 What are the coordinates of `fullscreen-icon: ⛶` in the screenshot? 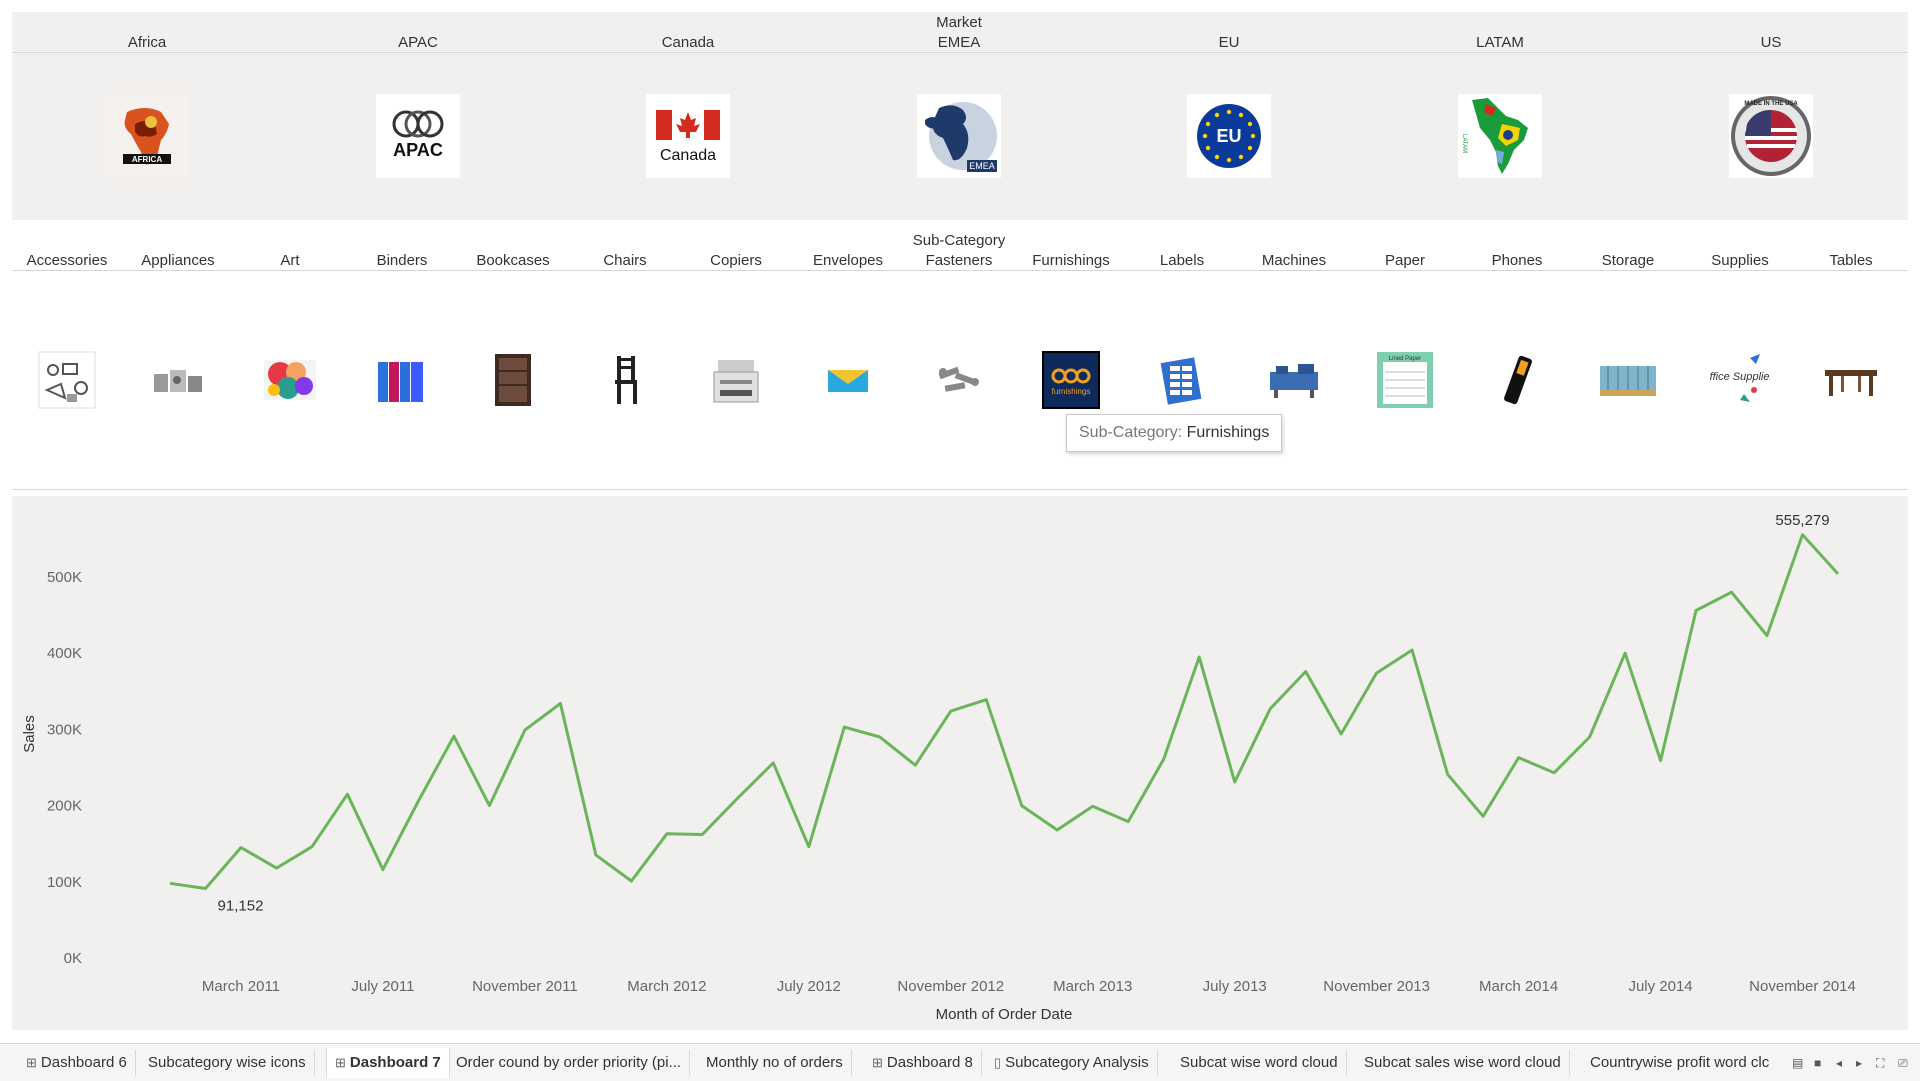 It's located at (1880, 1063).